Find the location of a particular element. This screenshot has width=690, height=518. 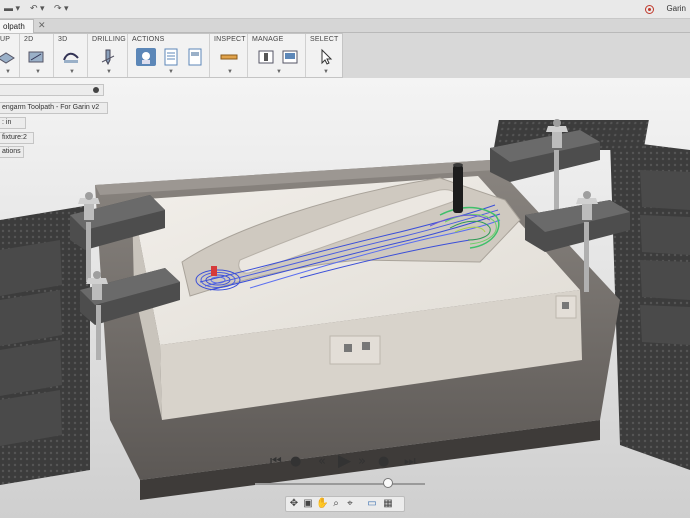

skip-to-end-icon: ⏭ is located at coordinates (410, 461).